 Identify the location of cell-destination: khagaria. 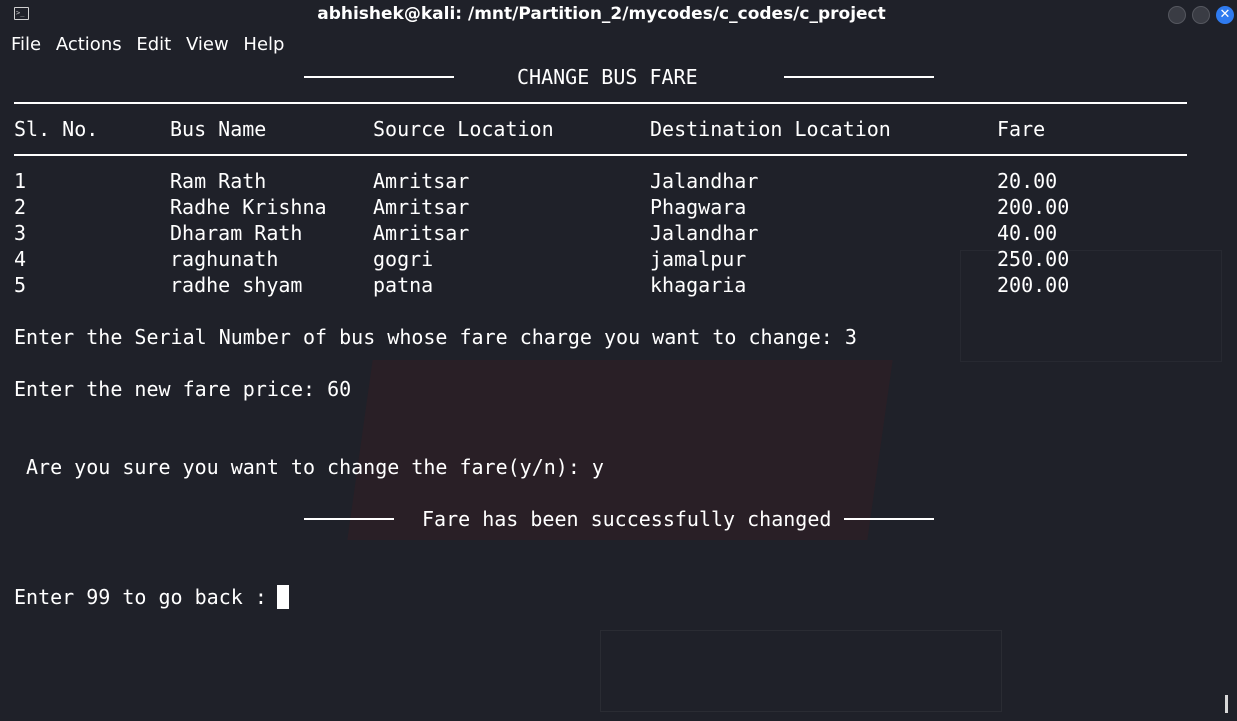
(698, 285).